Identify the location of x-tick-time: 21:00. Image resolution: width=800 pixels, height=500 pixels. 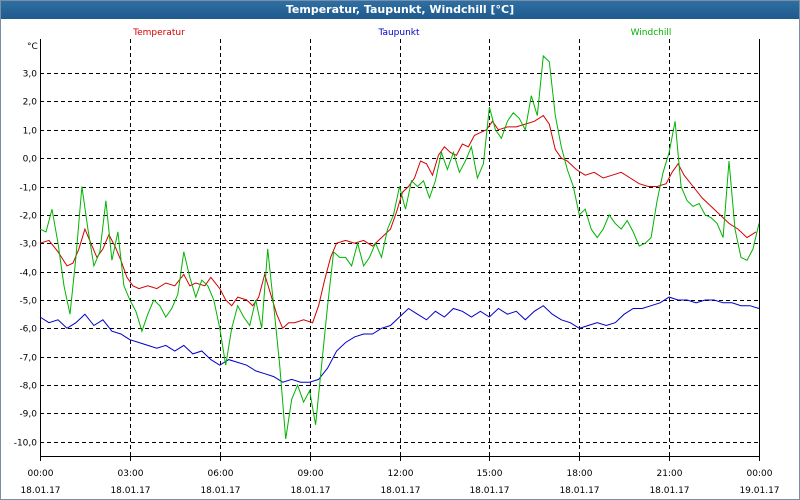
(670, 474).